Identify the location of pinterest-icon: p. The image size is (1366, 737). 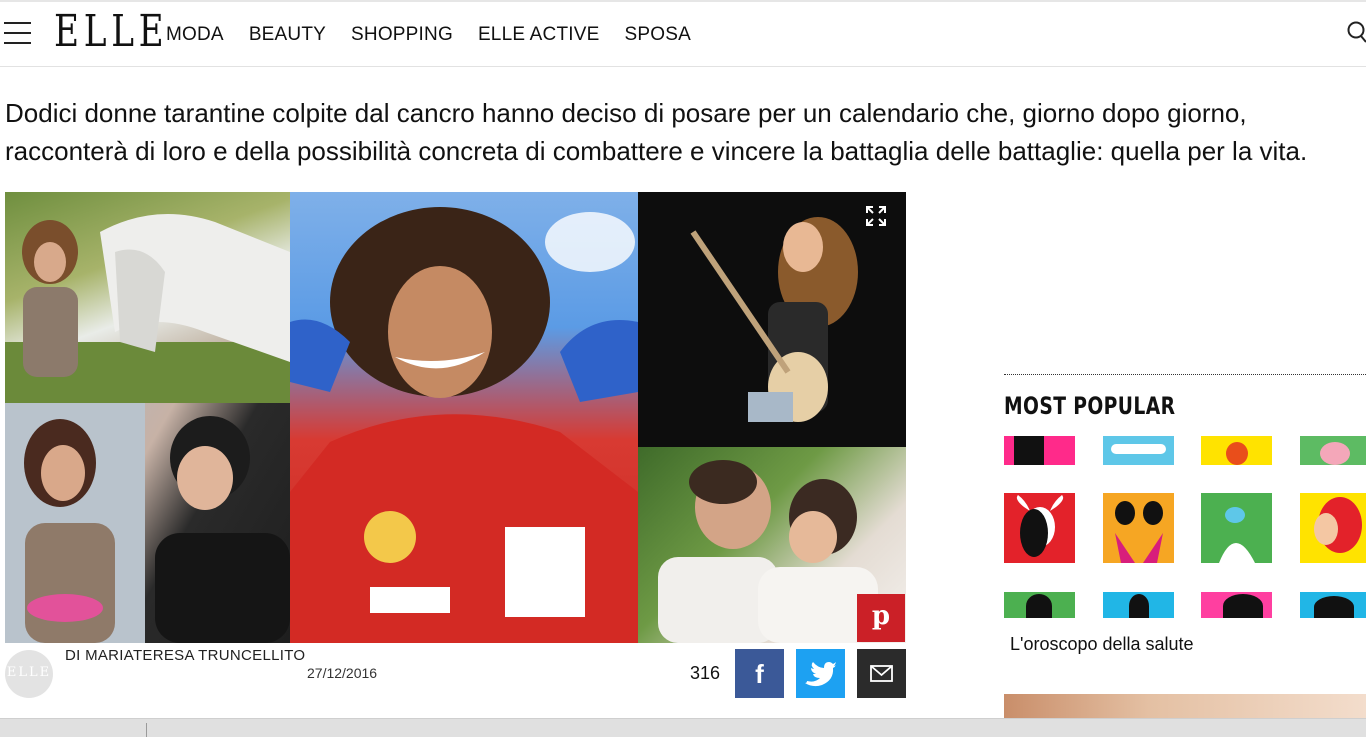
(881, 616).